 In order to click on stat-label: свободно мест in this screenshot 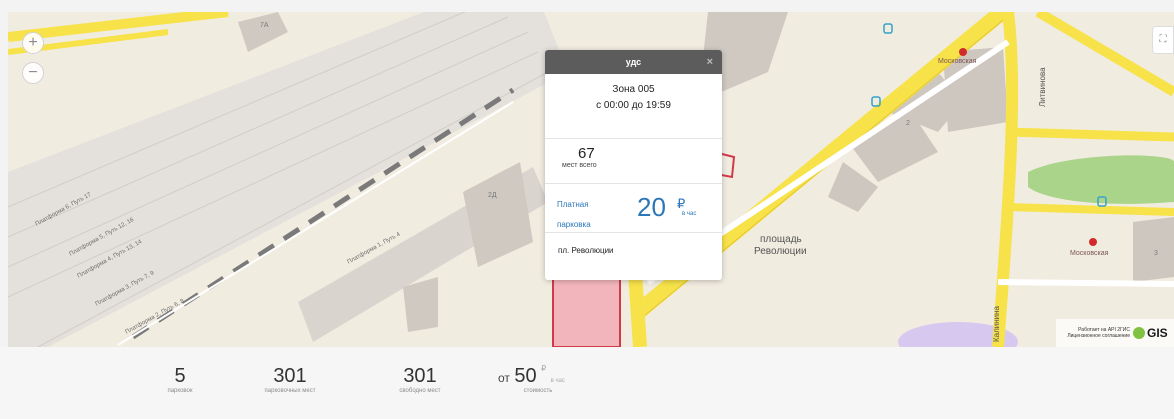, I will do `click(420, 391)`.